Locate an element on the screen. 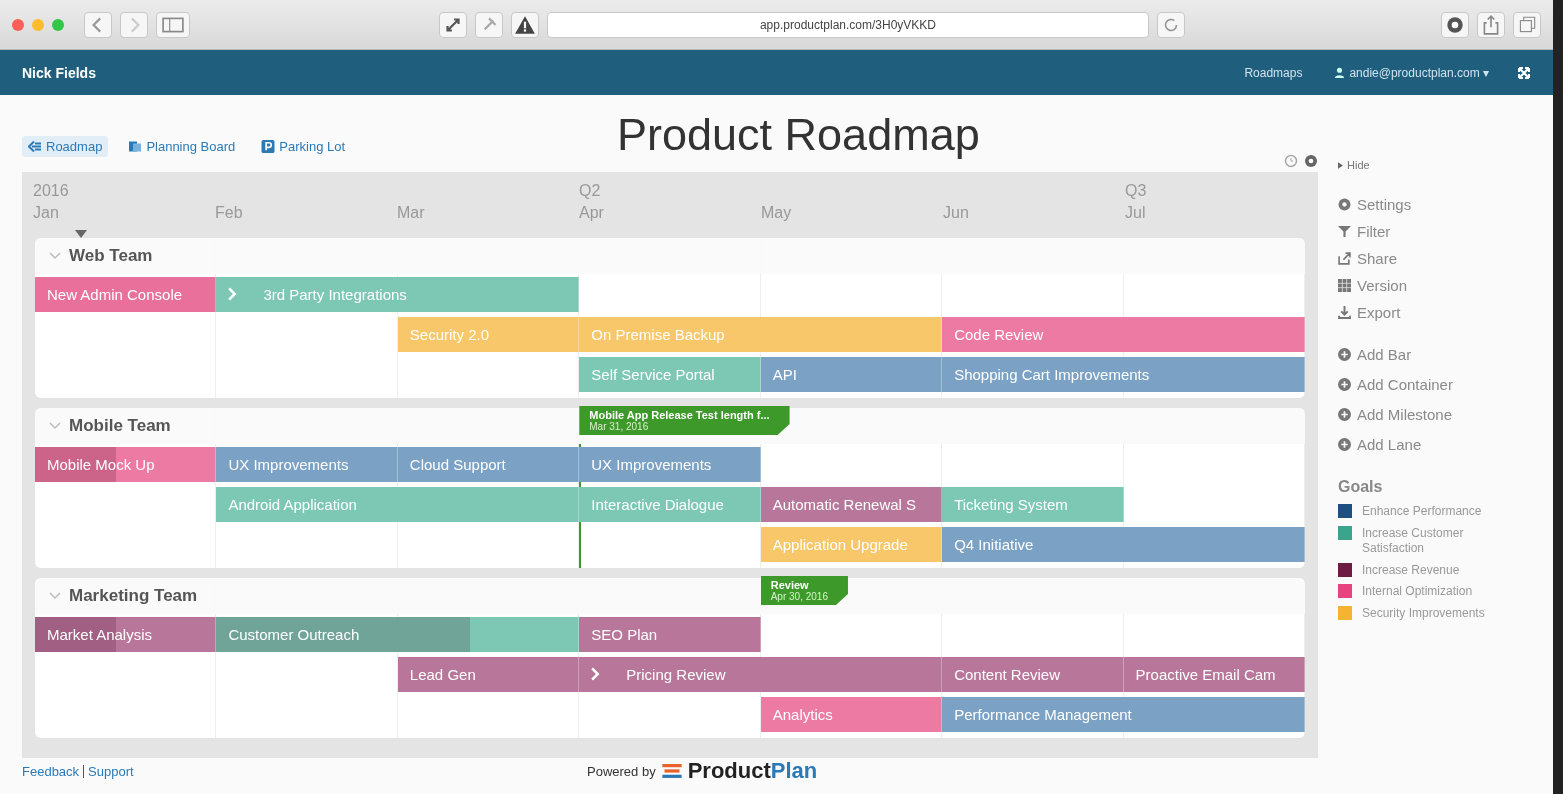 The height and width of the screenshot is (794, 1563). footer-link: Support is located at coordinates (111, 771).